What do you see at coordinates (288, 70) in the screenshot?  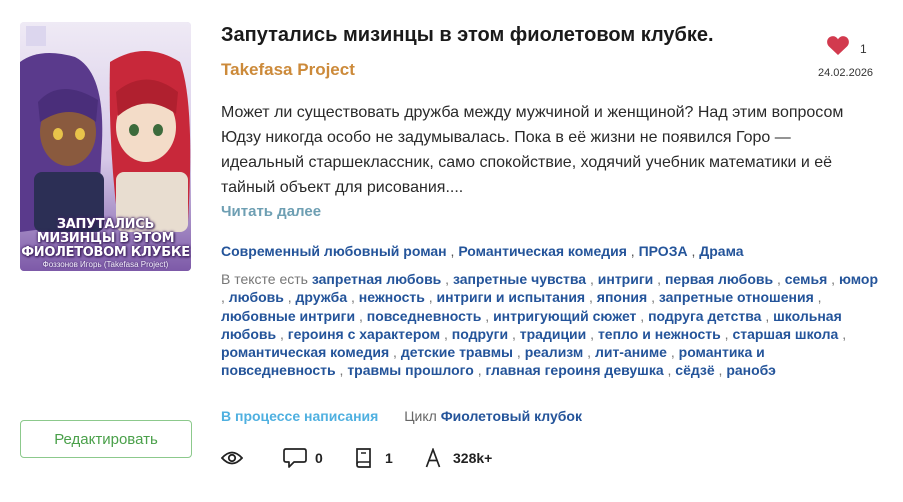 I see `book-author: Takefasa Project` at bounding box center [288, 70].